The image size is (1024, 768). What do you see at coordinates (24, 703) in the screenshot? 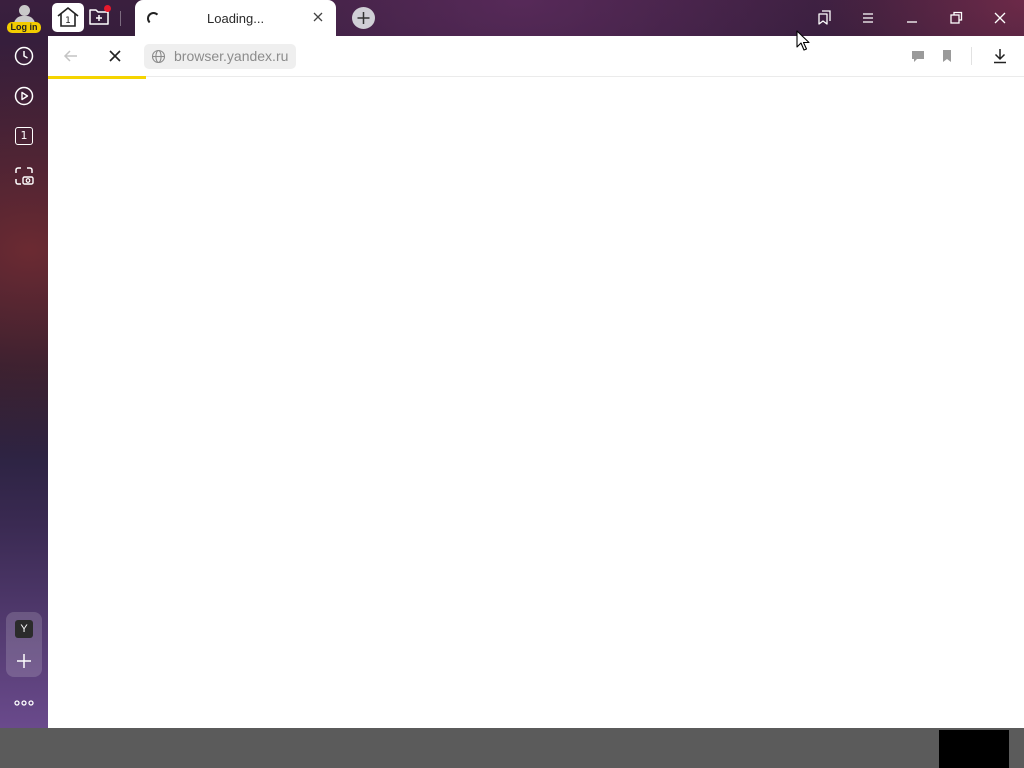
I see `more-dots-icon` at bounding box center [24, 703].